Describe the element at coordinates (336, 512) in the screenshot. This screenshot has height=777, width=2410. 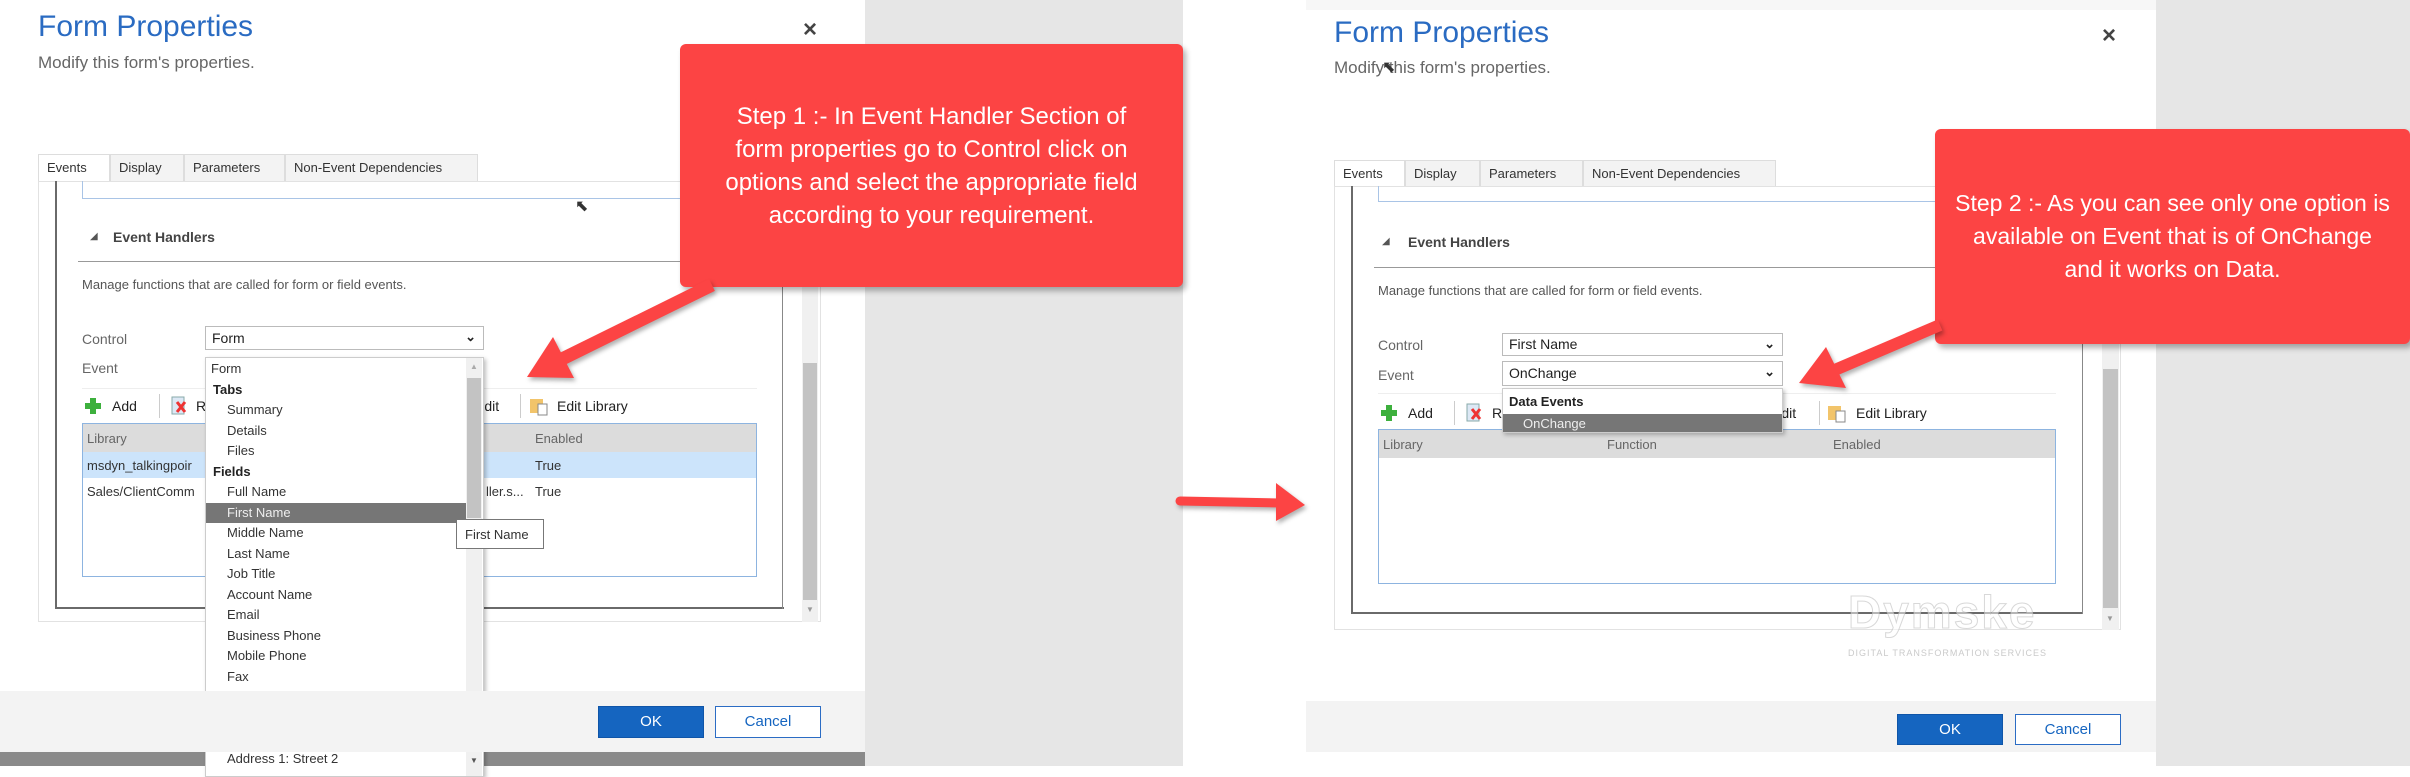
I see `dropdown-option: First Name` at that location.